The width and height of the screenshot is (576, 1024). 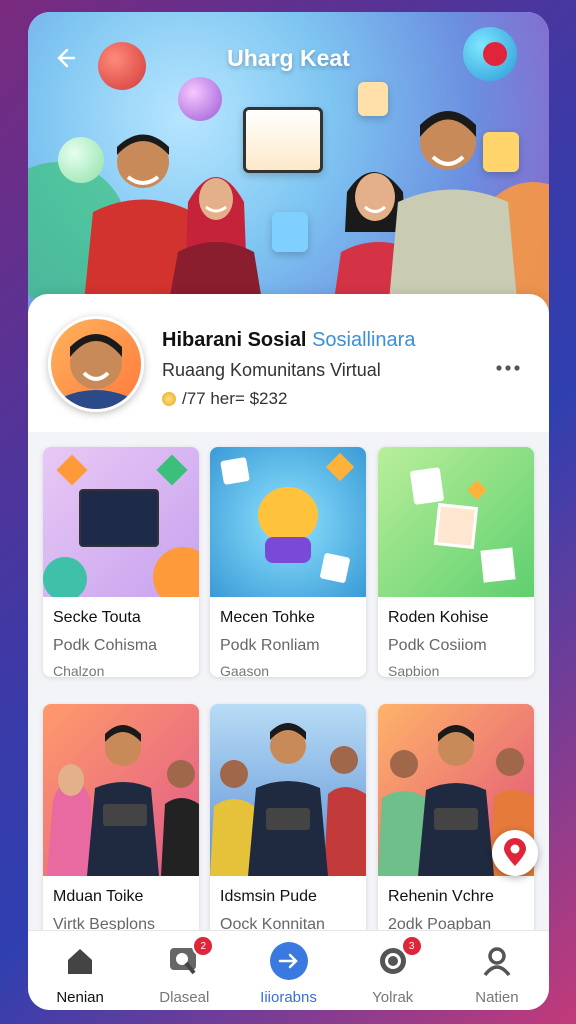 I want to click on notification-badge: 3, so click(x=411, y=946).